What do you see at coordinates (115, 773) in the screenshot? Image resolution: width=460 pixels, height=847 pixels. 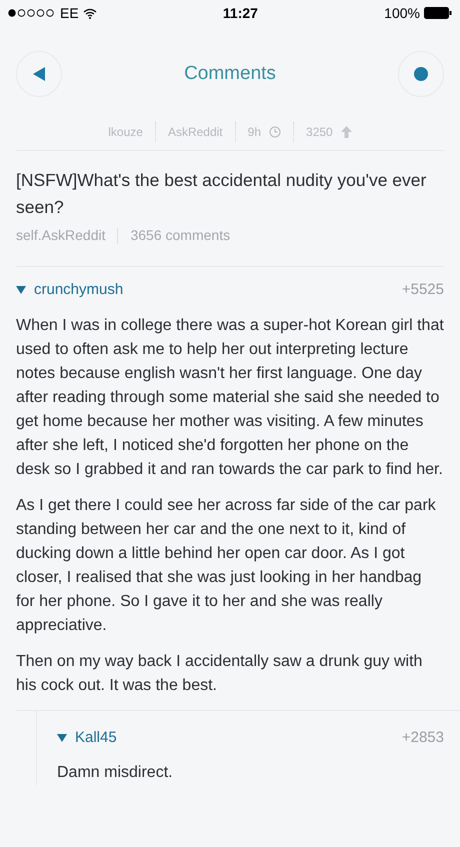 I see `comment-paragraph: Damn misdirect.` at bounding box center [115, 773].